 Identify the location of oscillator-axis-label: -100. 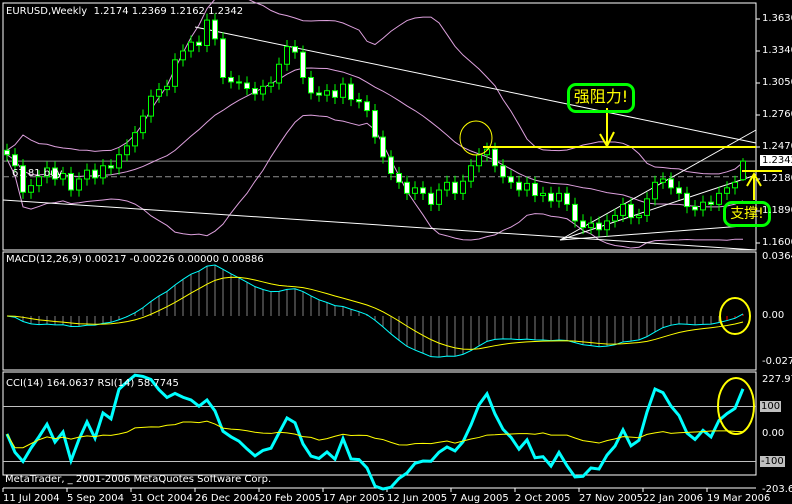
(772, 461).